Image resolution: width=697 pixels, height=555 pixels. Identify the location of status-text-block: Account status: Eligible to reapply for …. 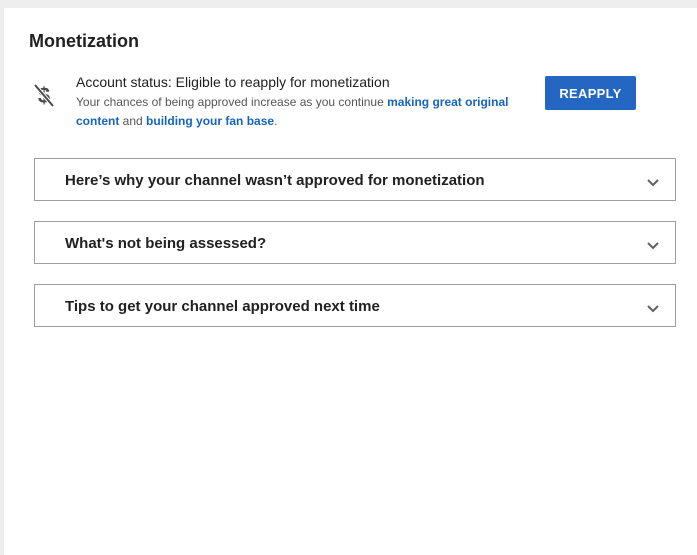
(311, 102).